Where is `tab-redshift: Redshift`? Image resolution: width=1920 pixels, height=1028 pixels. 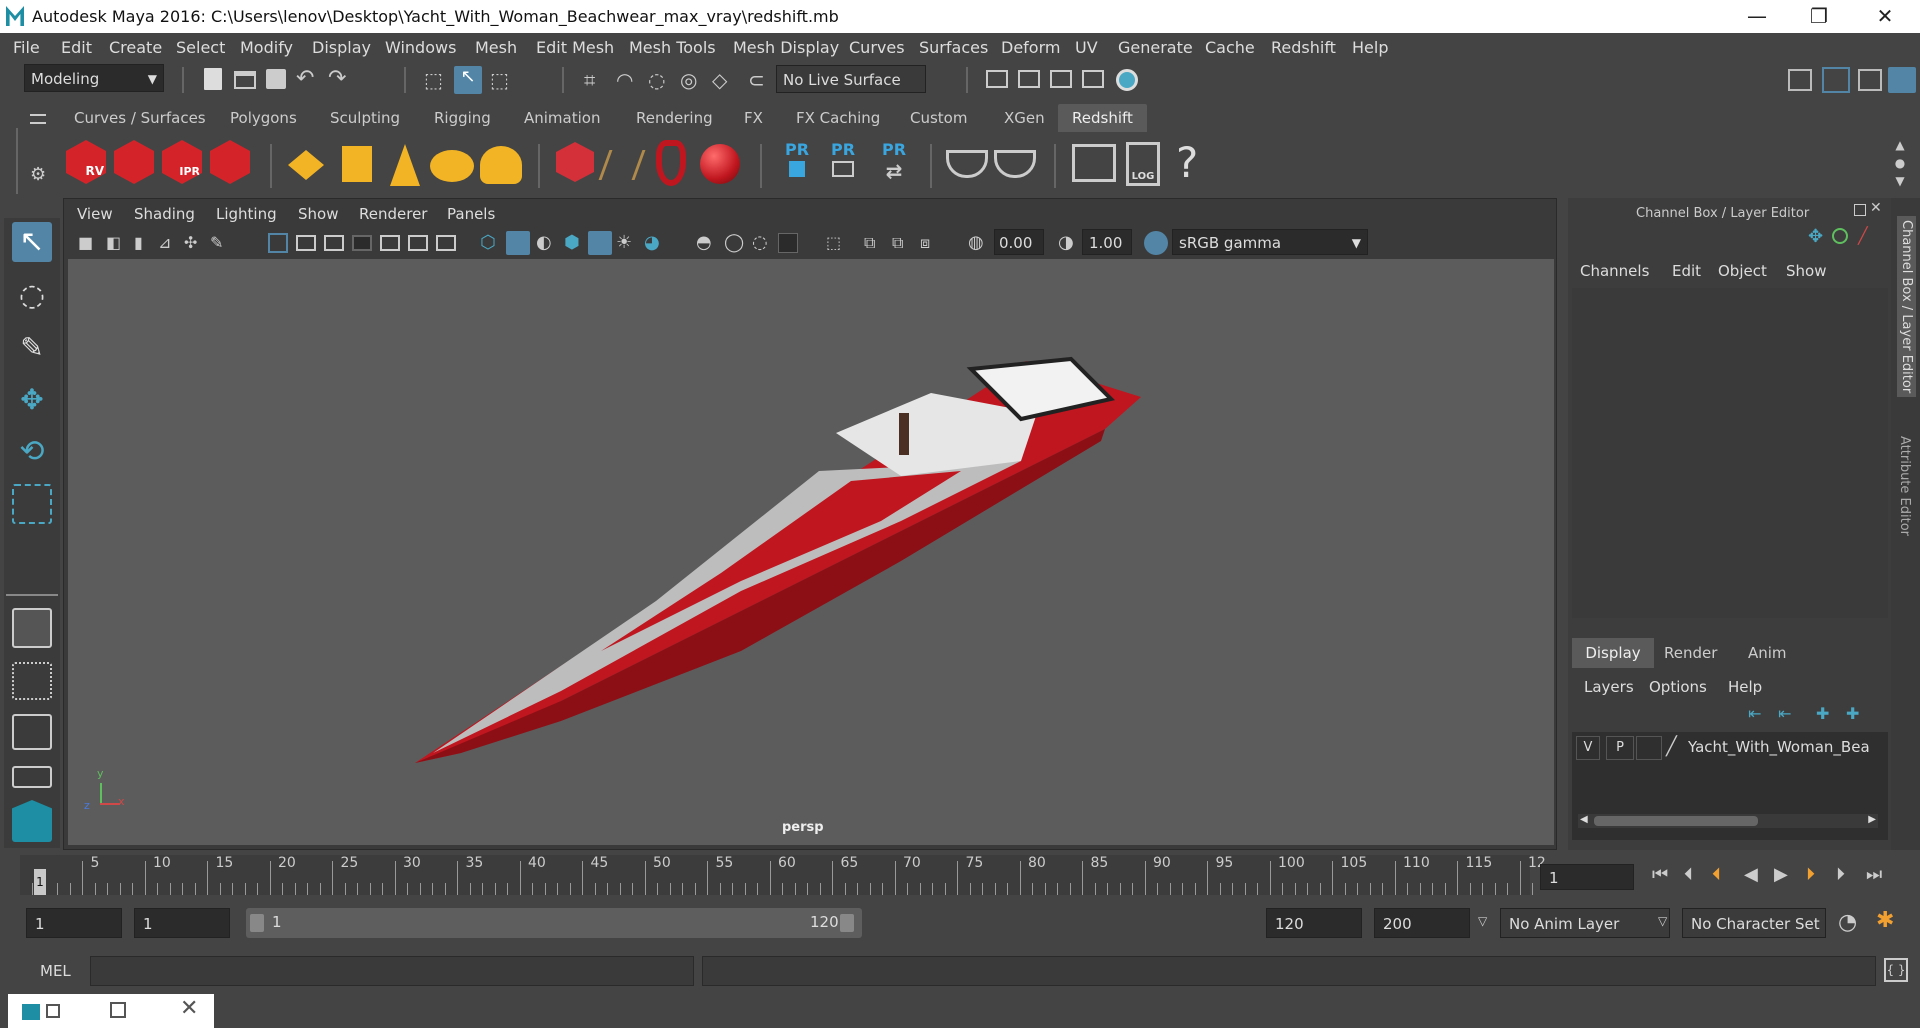 tab-redshift: Redshift is located at coordinates (1102, 118).